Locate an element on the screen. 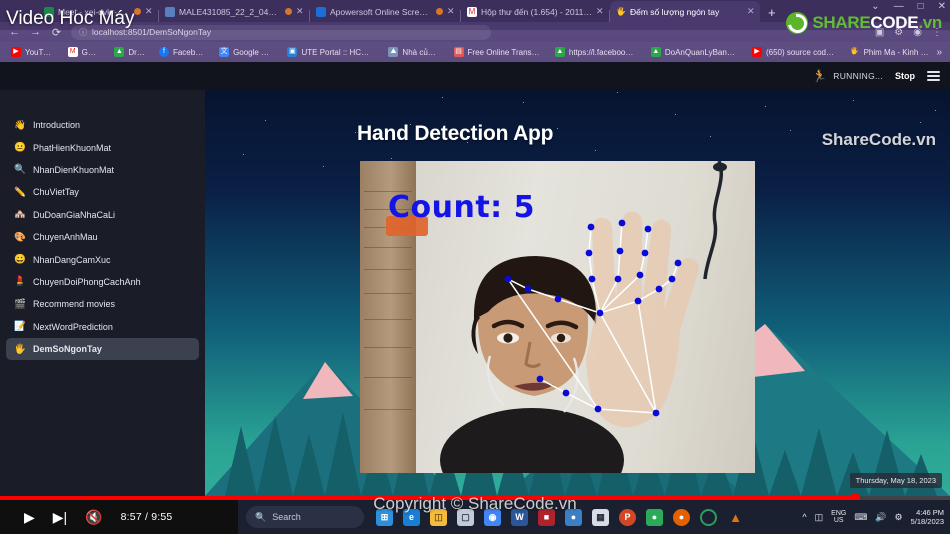  sidebar-item-demsongontay: 🖐️ DemSoNgonTay is located at coordinates (102, 349).